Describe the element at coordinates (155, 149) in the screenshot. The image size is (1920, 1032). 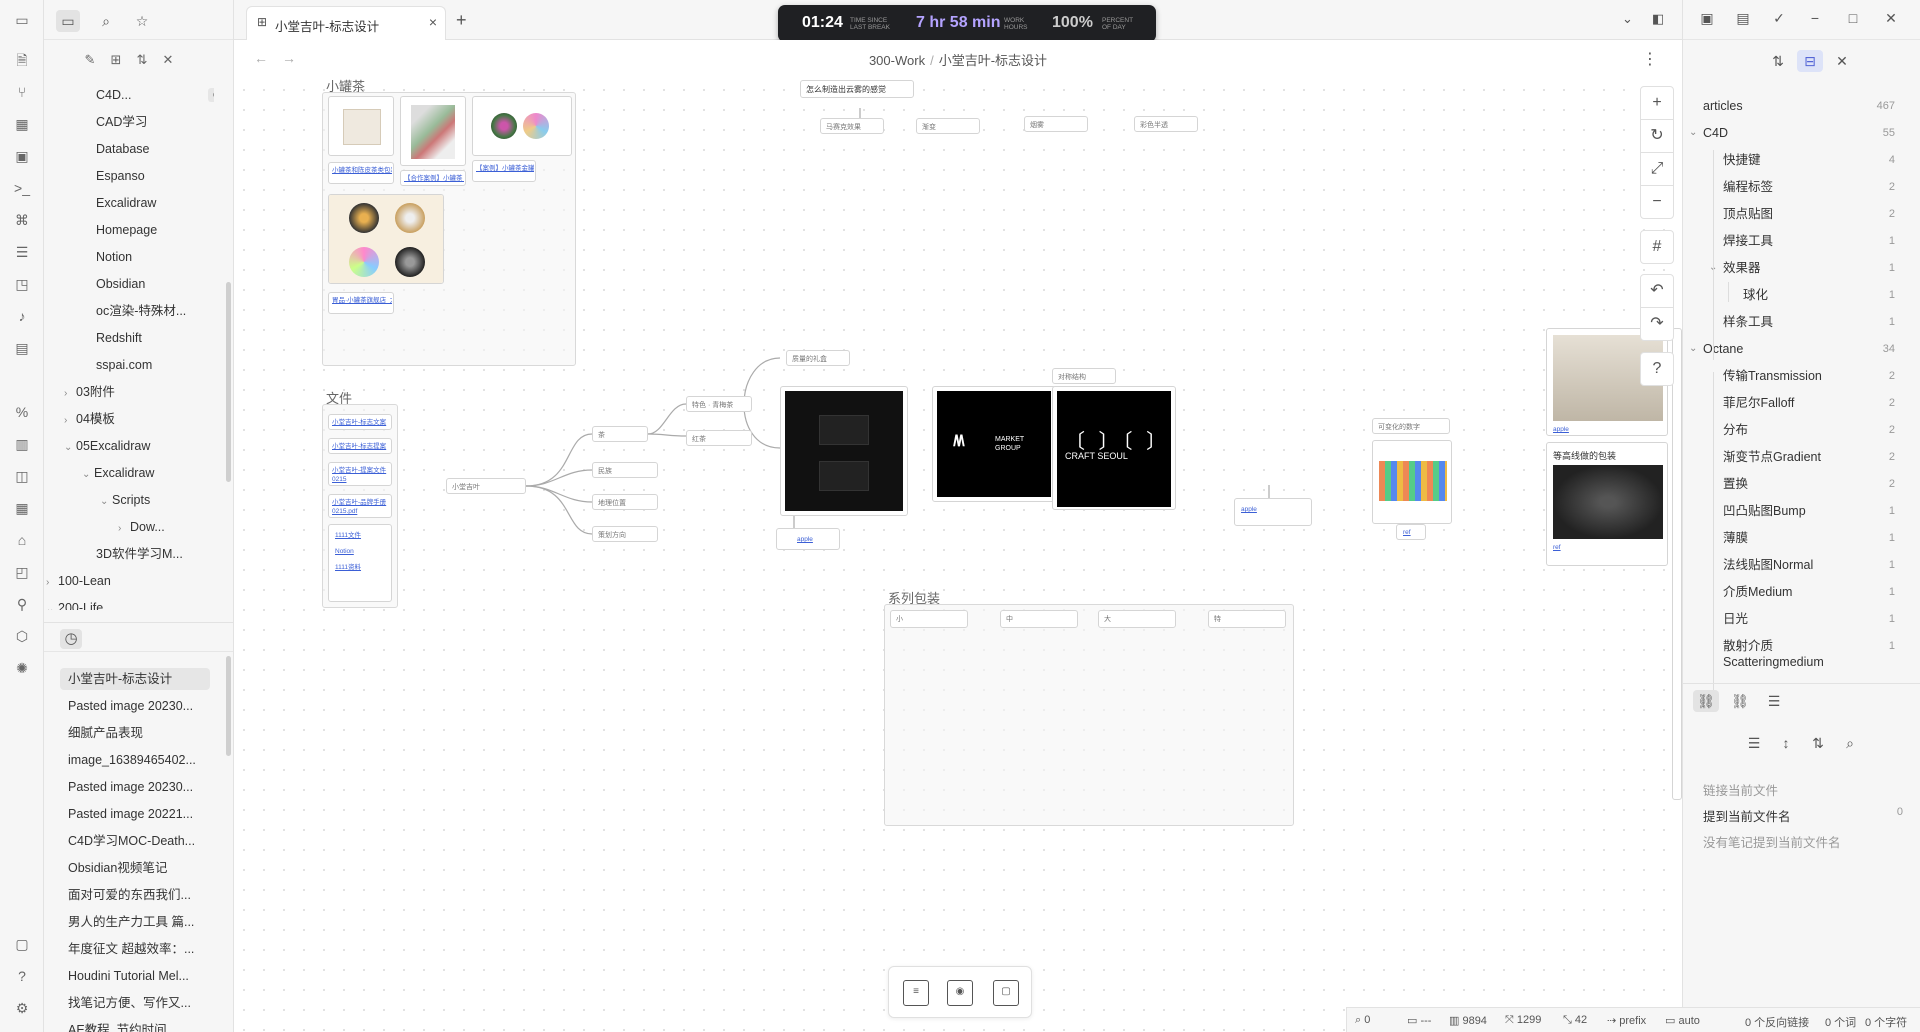
I see `tree-item: Database` at that location.